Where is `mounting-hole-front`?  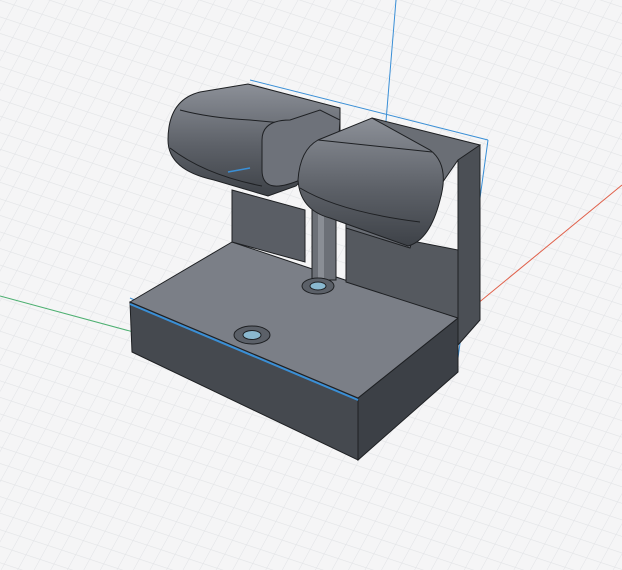
mounting-hole-front is located at coordinates (252, 335).